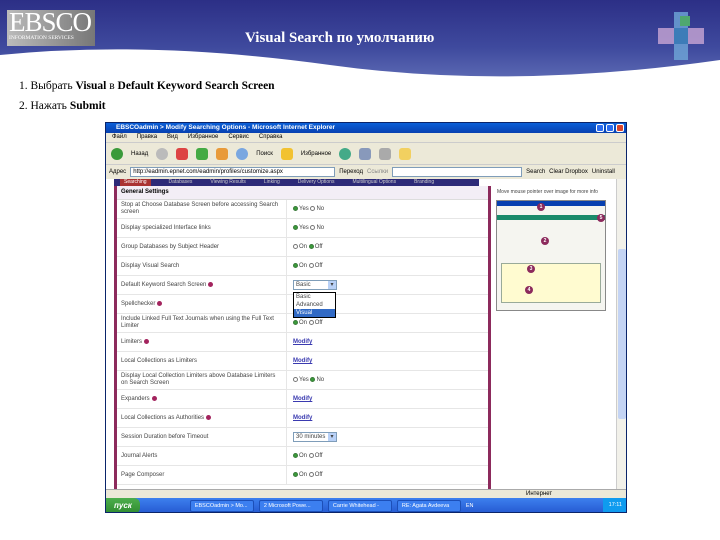 The width and height of the screenshot is (720, 540). Describe the element at coordinates (227, 182) in the screenshot. I see `tab: Viewing Results` at that location.